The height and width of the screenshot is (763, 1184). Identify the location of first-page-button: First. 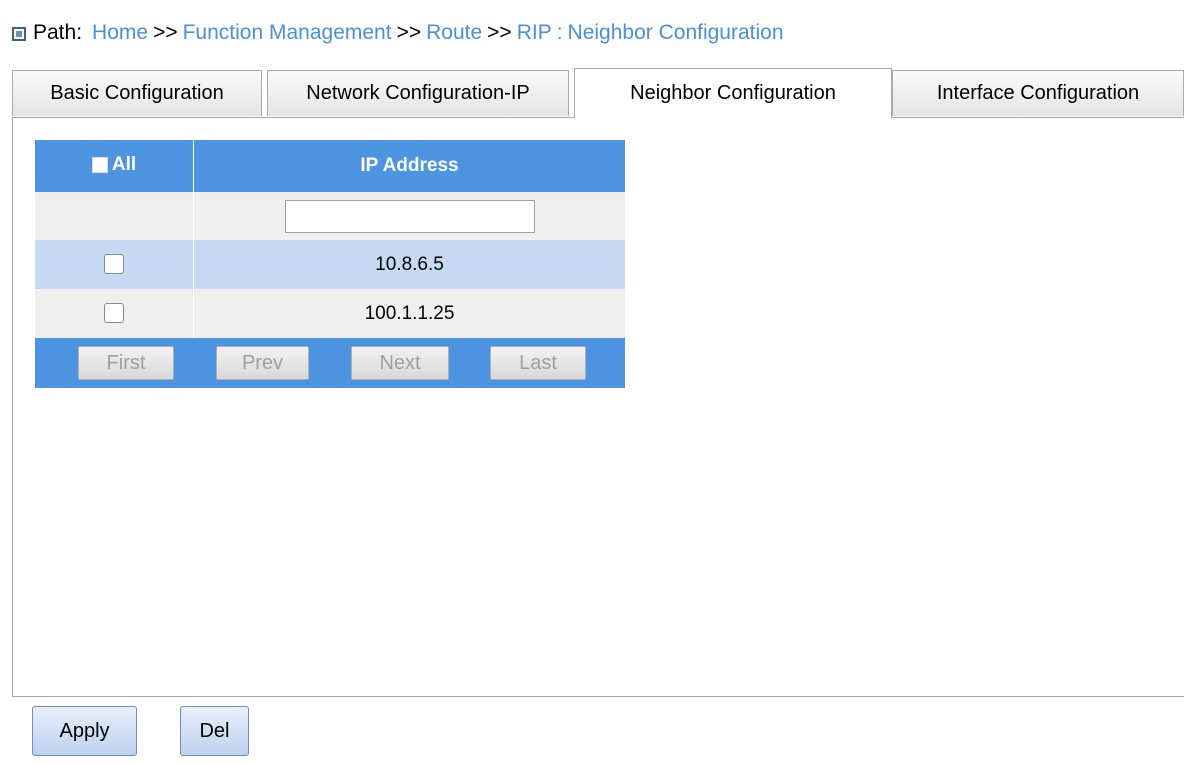
(126, 363).